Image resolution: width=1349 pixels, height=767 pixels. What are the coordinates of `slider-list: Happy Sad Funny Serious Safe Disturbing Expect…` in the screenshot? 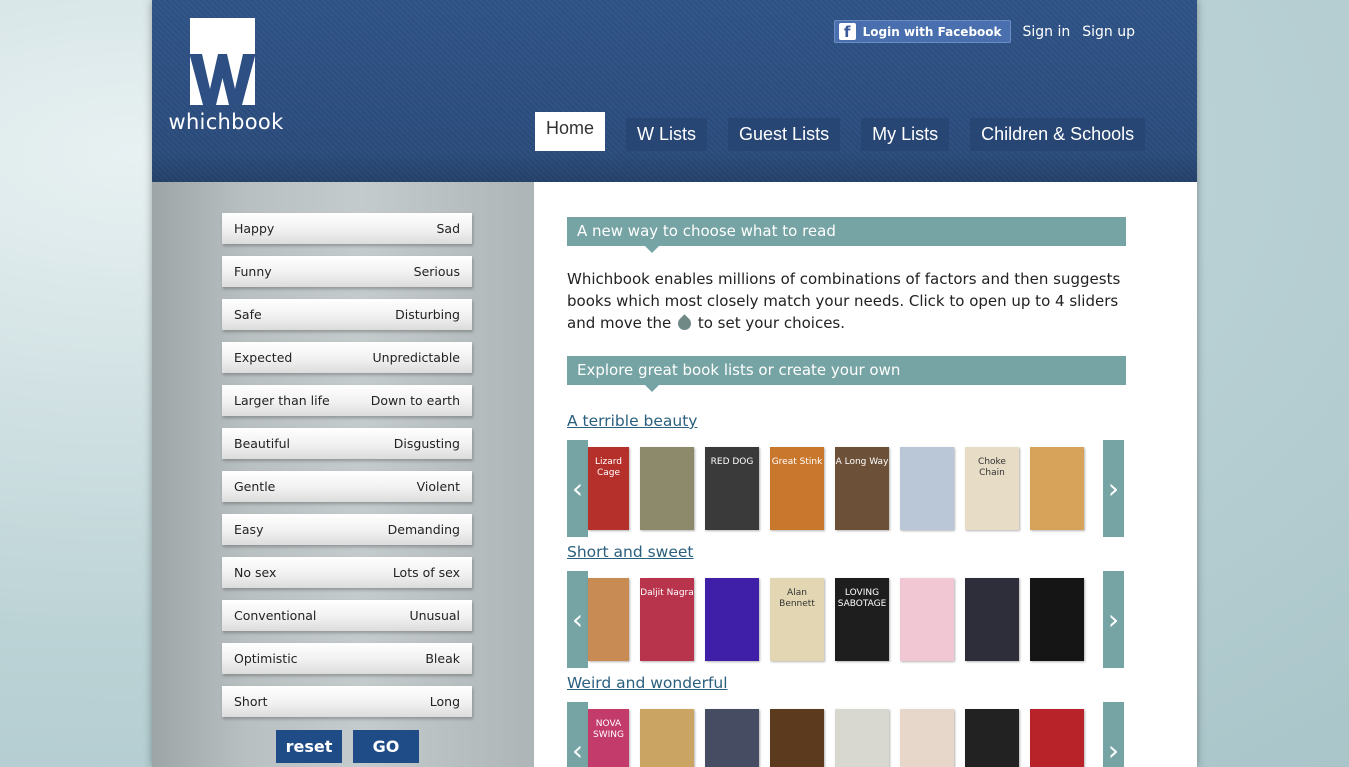 It's located at (347, 471).